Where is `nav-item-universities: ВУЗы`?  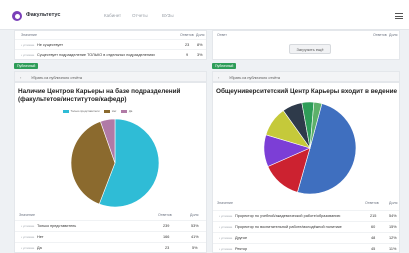
nav-item-universities: ВУЗы is located at coordinates (168, 15).